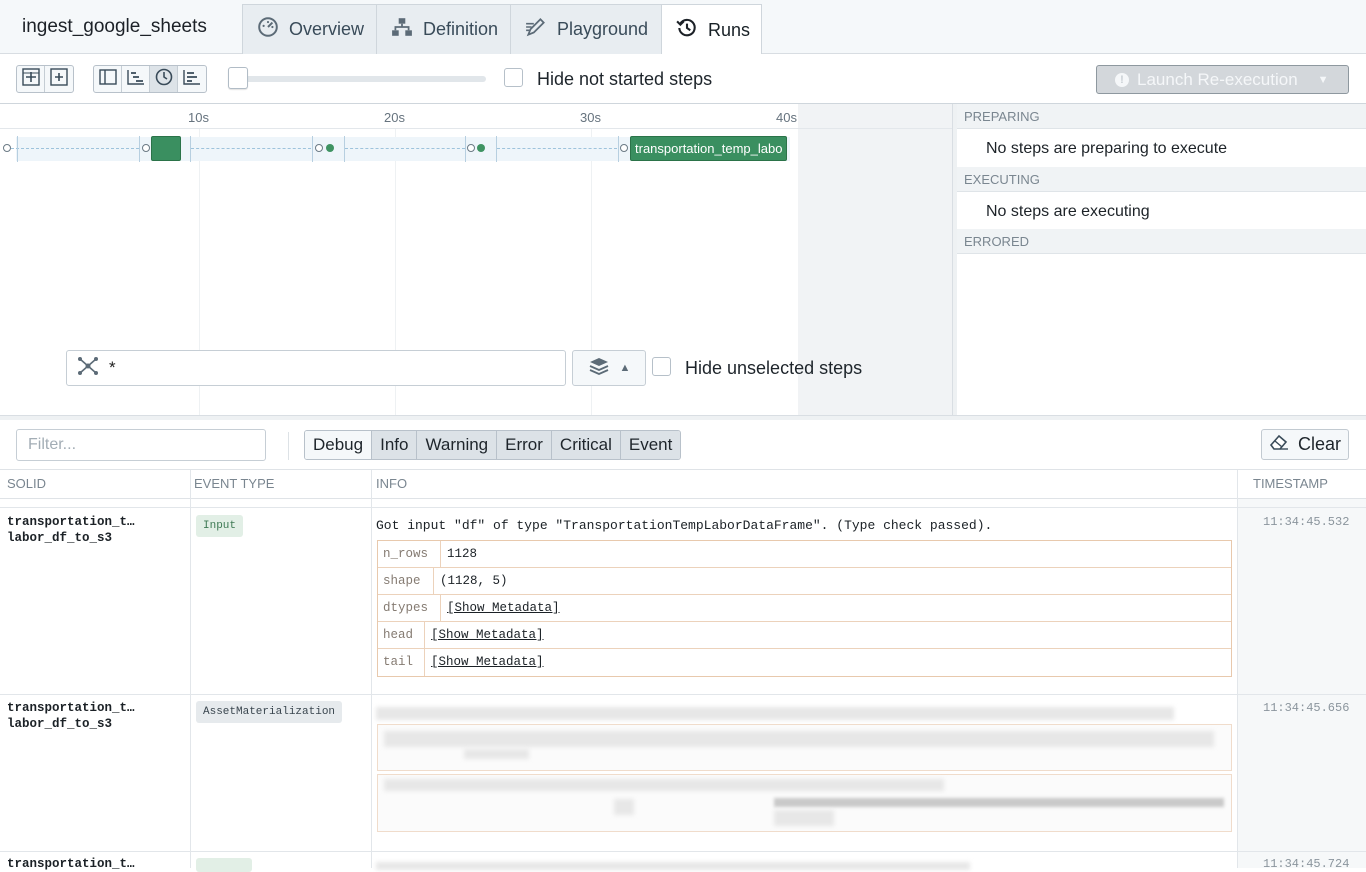 This screenshot has height=872, width=1366. What do you see at coordinates (327, 29) in the screenshot?
I see `tab-overview-label: Overview` at bounding box center [327, 29].